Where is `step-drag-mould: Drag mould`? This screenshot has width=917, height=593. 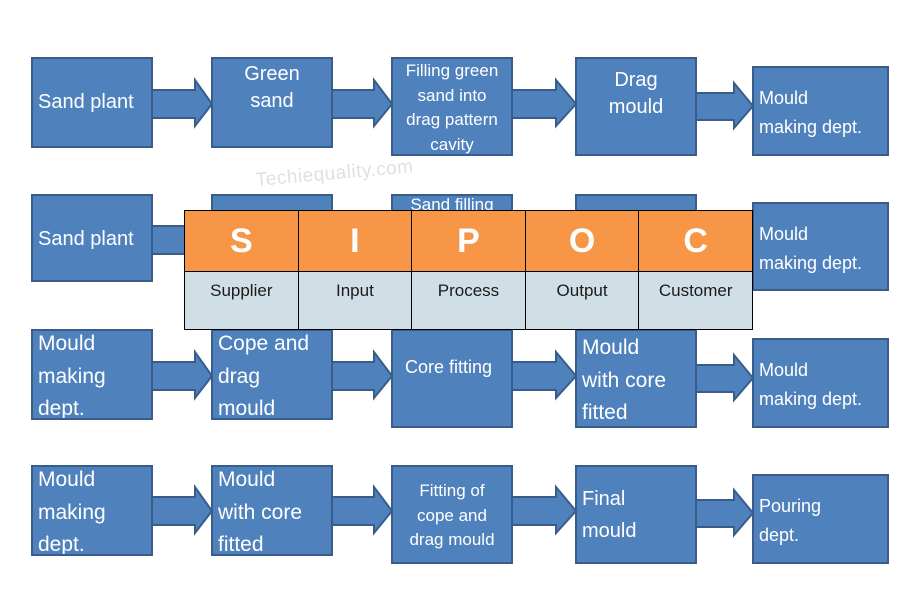
step-drag-mould: Drag mould is located at coordinates (636, 106).